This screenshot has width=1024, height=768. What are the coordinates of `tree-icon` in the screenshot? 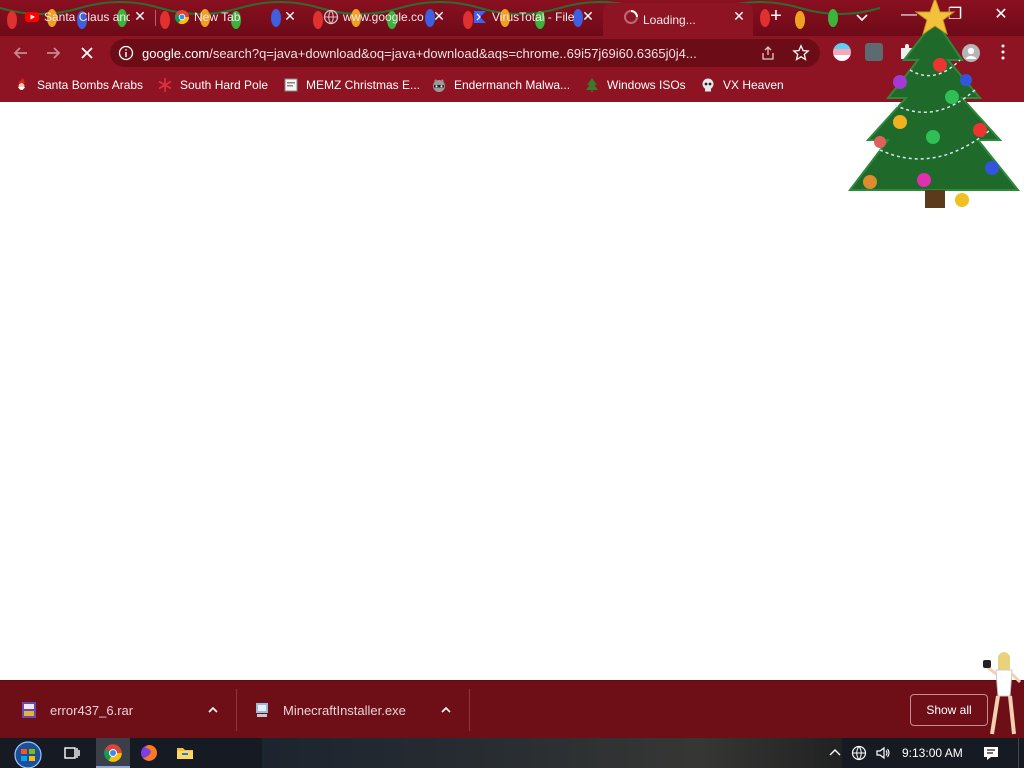 It's located at (592, 85).